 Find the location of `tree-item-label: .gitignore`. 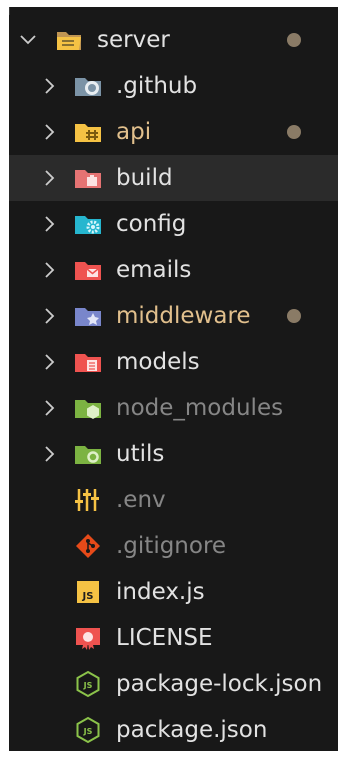

tree-item-label: .gitignore is located at coordinates (171, 546).